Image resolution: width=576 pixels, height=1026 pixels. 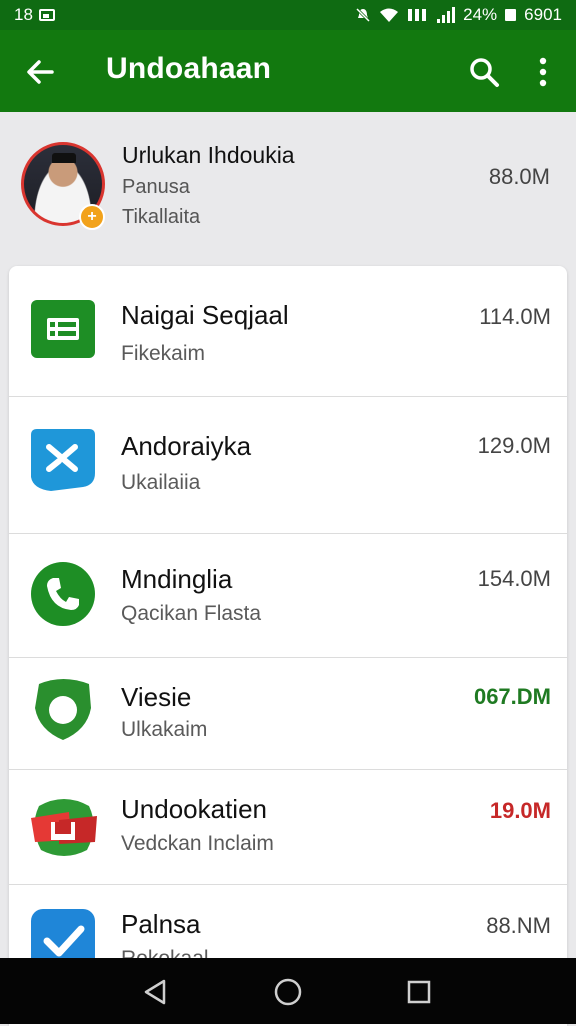 I want to click on app-sub: Fikekaim, so click(x=163, y=353).